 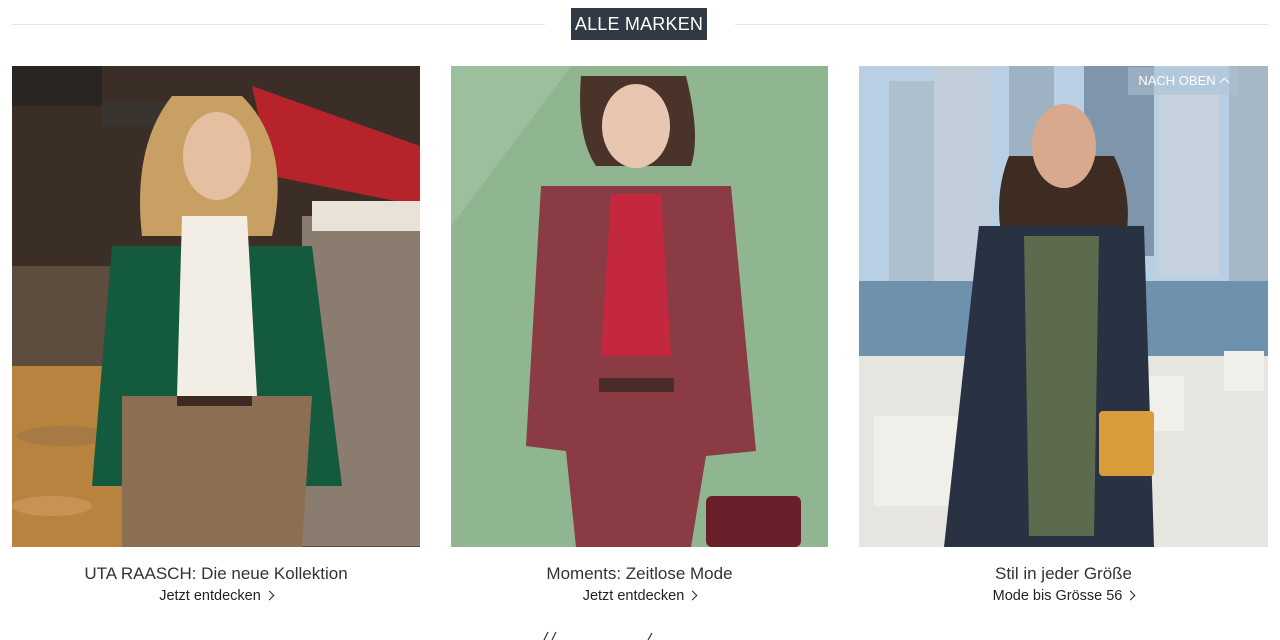 I want to click on divider-left, so click(x=278, y=24).